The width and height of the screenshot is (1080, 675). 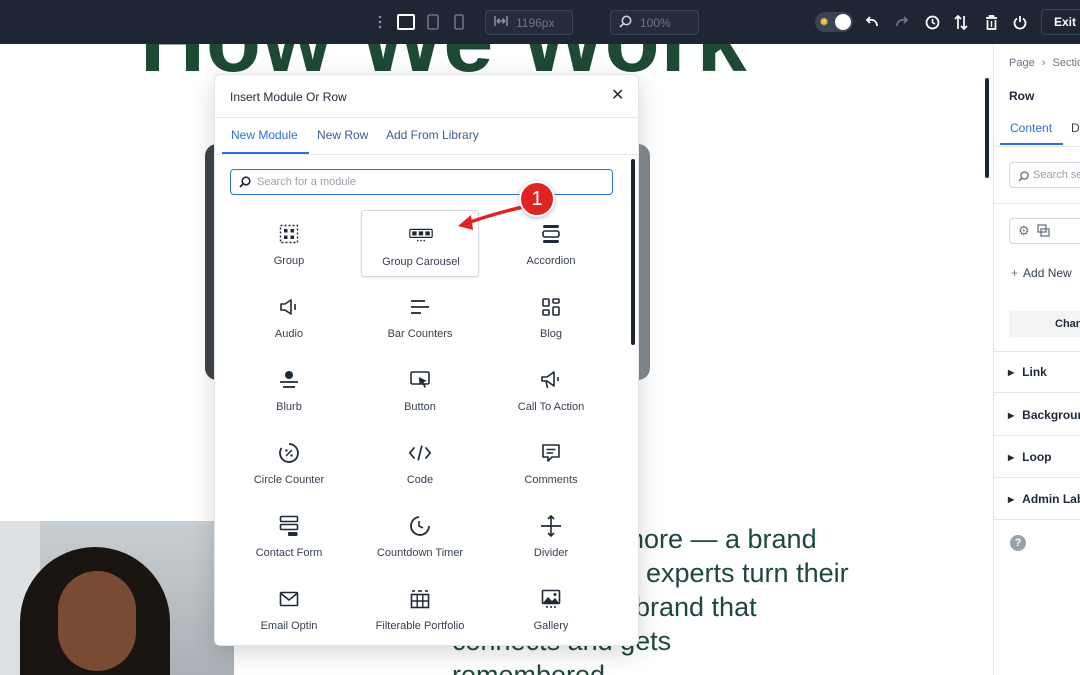 What do you see at coordinates (420, 480) in the screenshot?
I see `module-label: Code` at bounding box center [420, 480].